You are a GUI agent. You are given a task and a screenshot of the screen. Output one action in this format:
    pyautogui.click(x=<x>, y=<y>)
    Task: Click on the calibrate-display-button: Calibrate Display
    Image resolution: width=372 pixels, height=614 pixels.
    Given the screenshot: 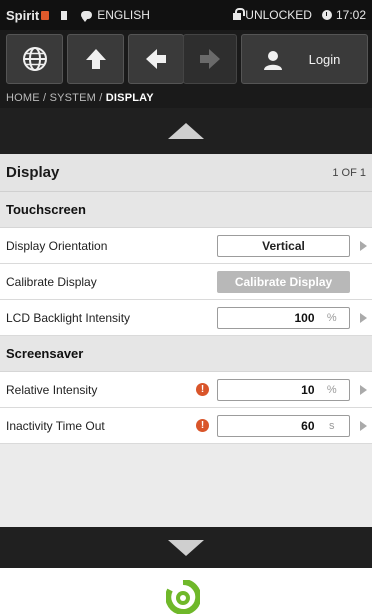 What is the action you would take?
    pyautogui.click(x=283, y=282)
    